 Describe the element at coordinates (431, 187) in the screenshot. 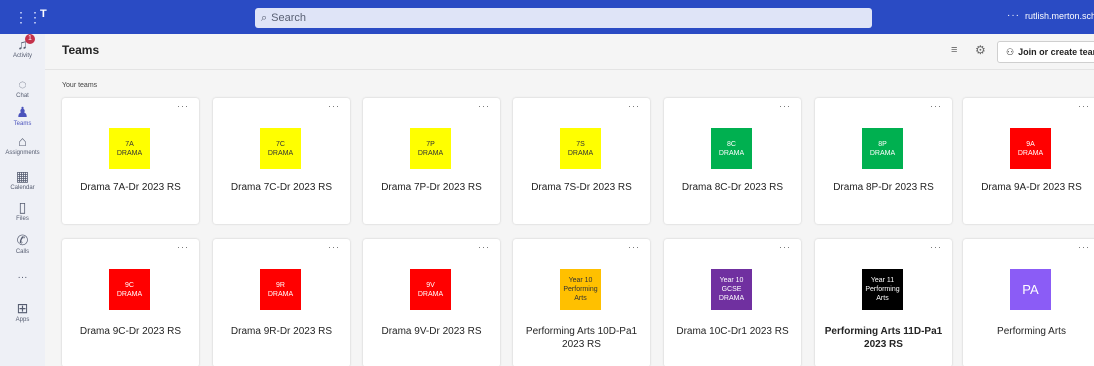

I see `team-name: Drama 7P-Dr 2023 RS` at that location.